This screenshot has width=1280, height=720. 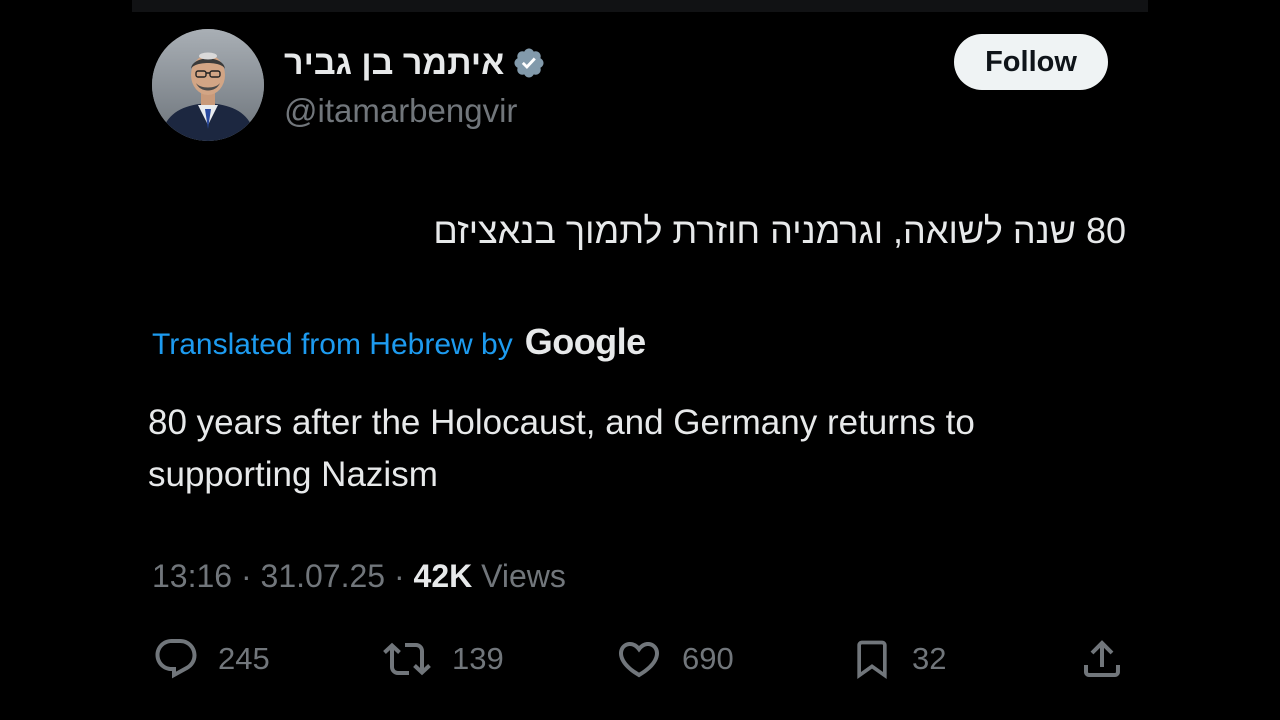 What do you see at coordinates (244, 658) in the screenshot?
I see `reply-count: 245` at bounding box center [244, 658].